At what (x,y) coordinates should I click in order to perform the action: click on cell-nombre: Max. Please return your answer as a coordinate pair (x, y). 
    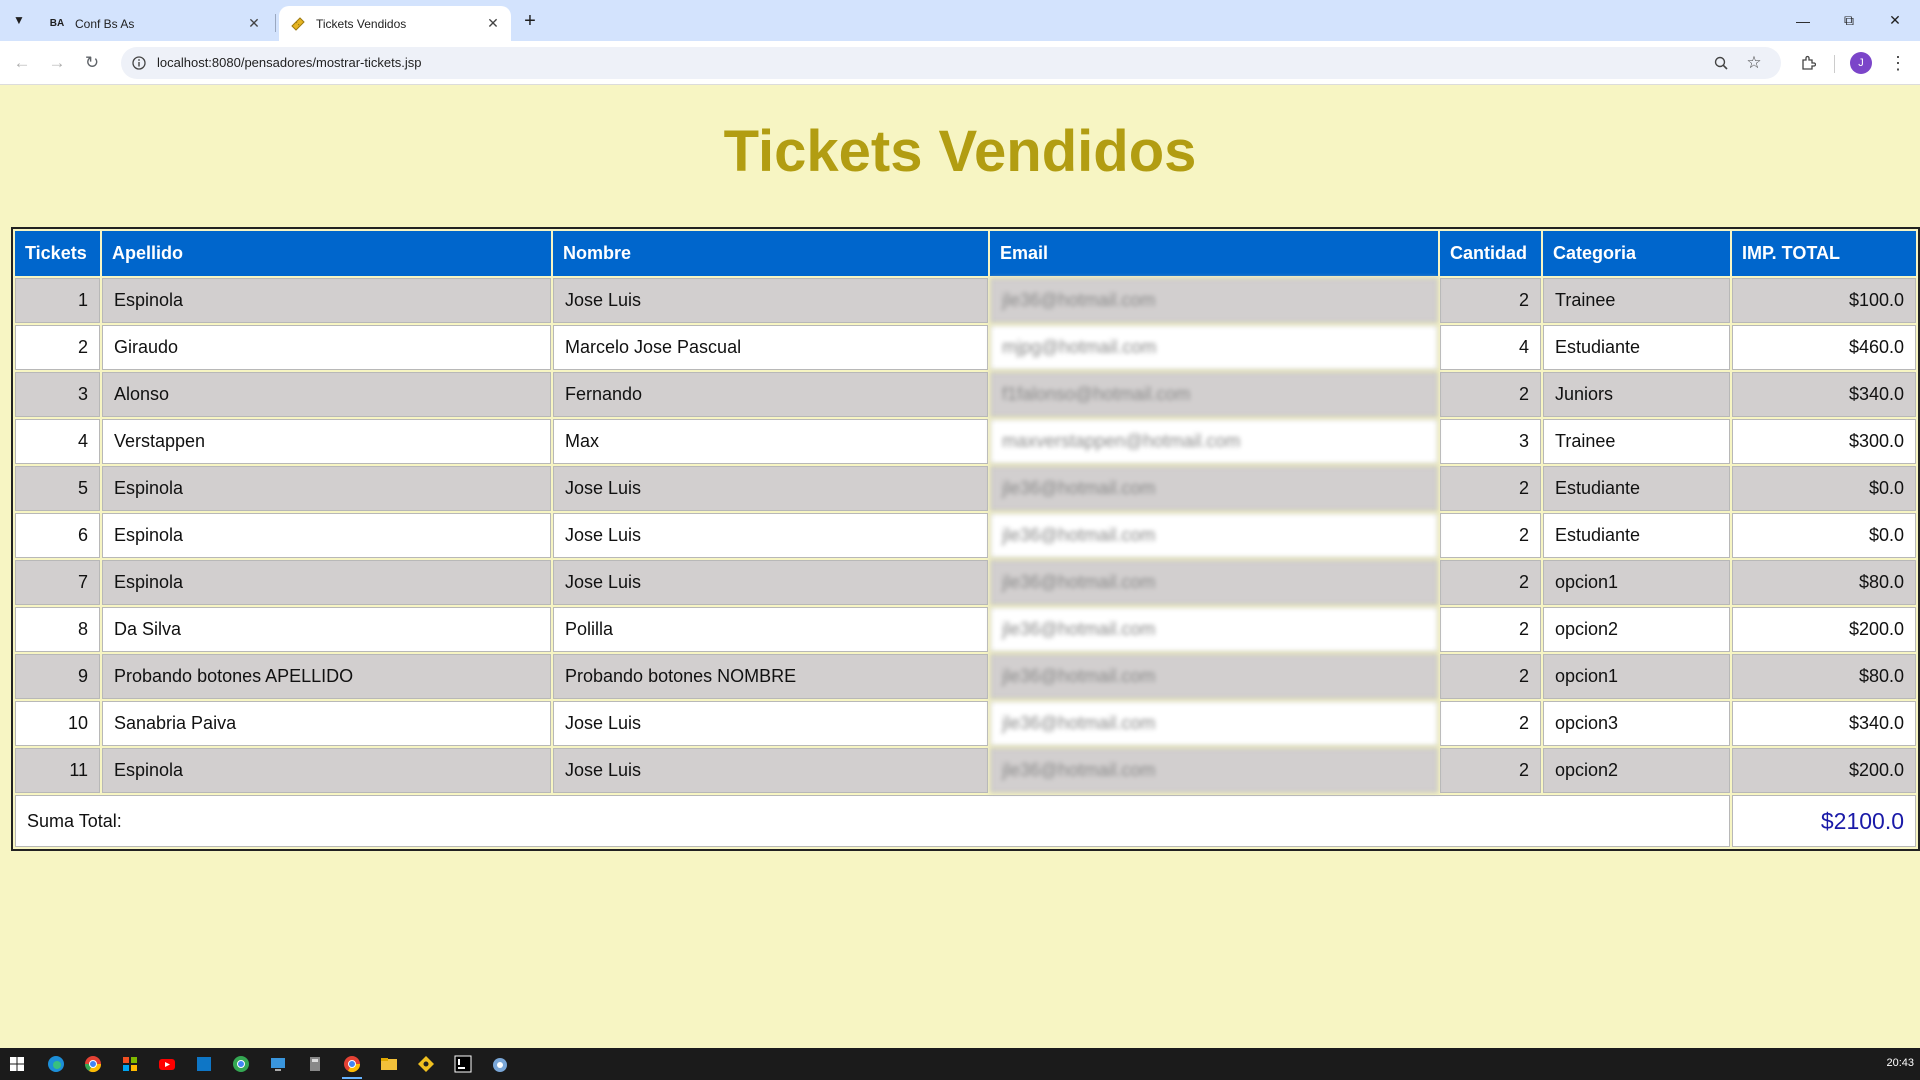
    Looking at the image, I should click on (770, 441).